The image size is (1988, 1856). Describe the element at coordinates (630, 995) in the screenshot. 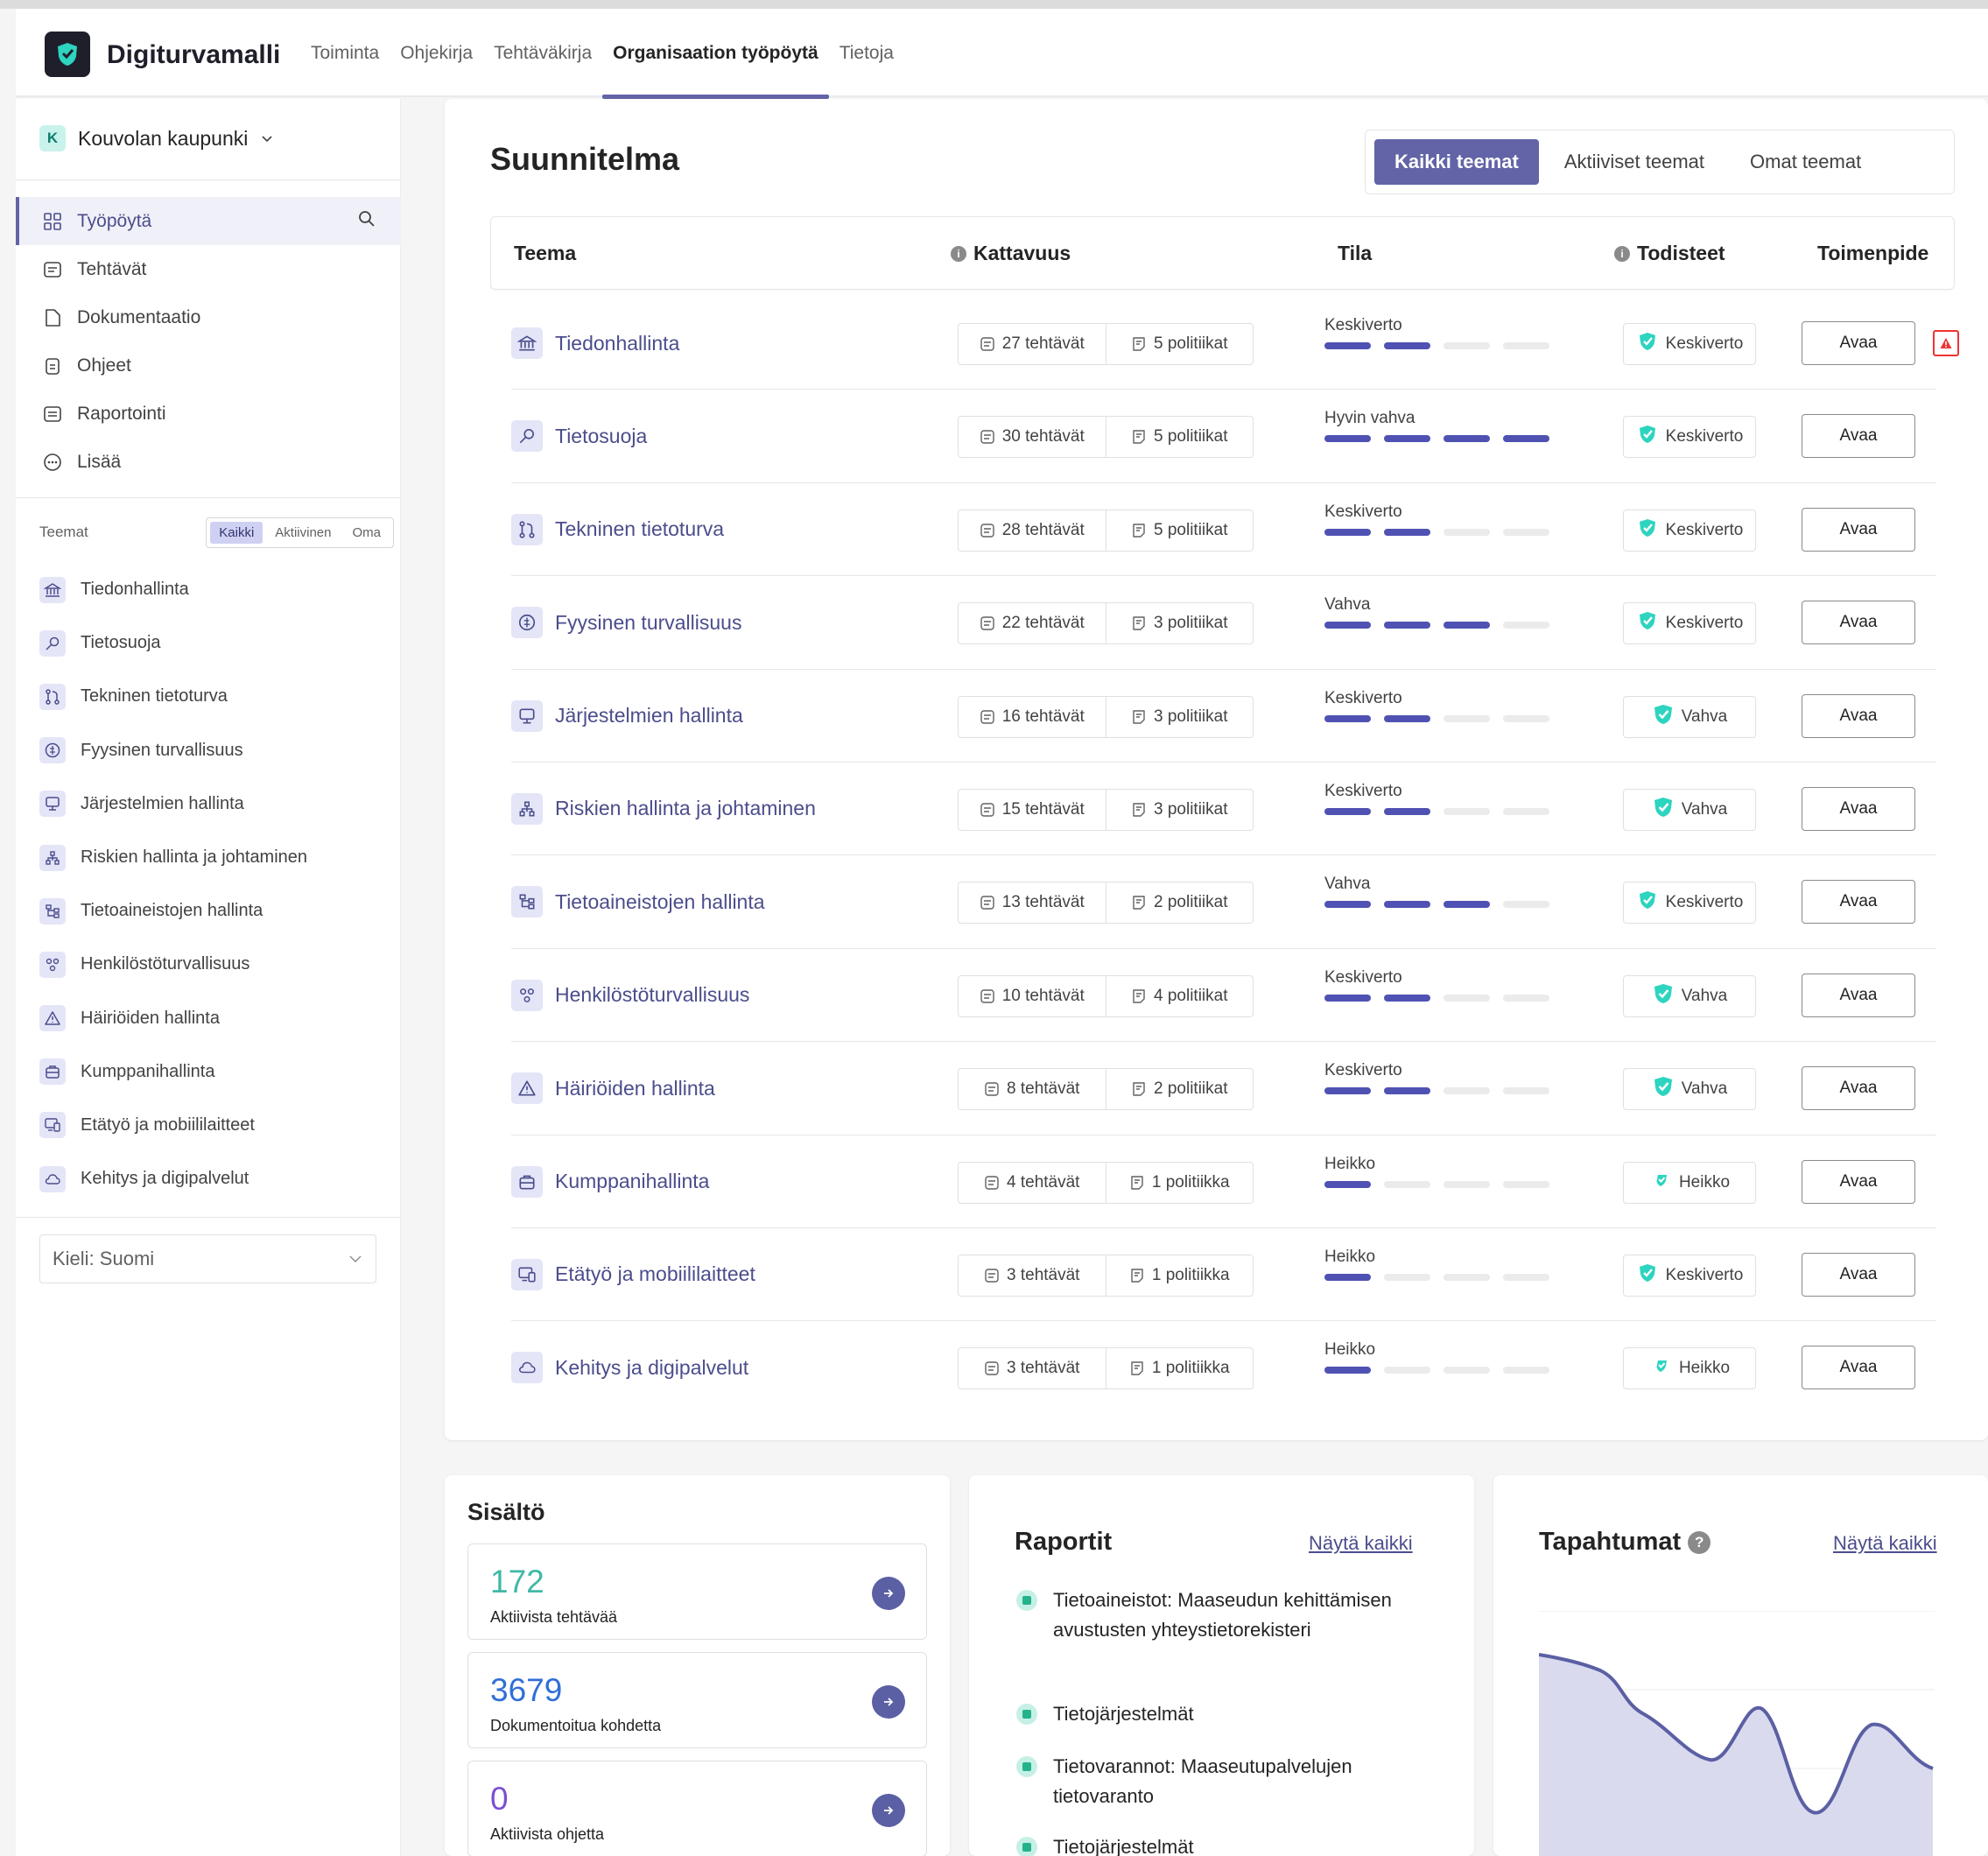

I see `theme-name-link: Henkilöstöturvallisuus` at that location.